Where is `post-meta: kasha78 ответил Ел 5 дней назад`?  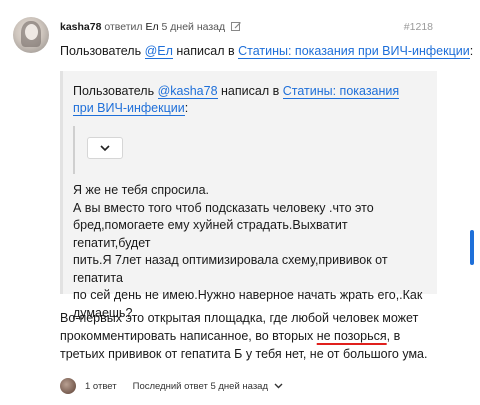
post-meta: kasha78 ответил Ел 5 дней назад is located at coordinates (151, 28).